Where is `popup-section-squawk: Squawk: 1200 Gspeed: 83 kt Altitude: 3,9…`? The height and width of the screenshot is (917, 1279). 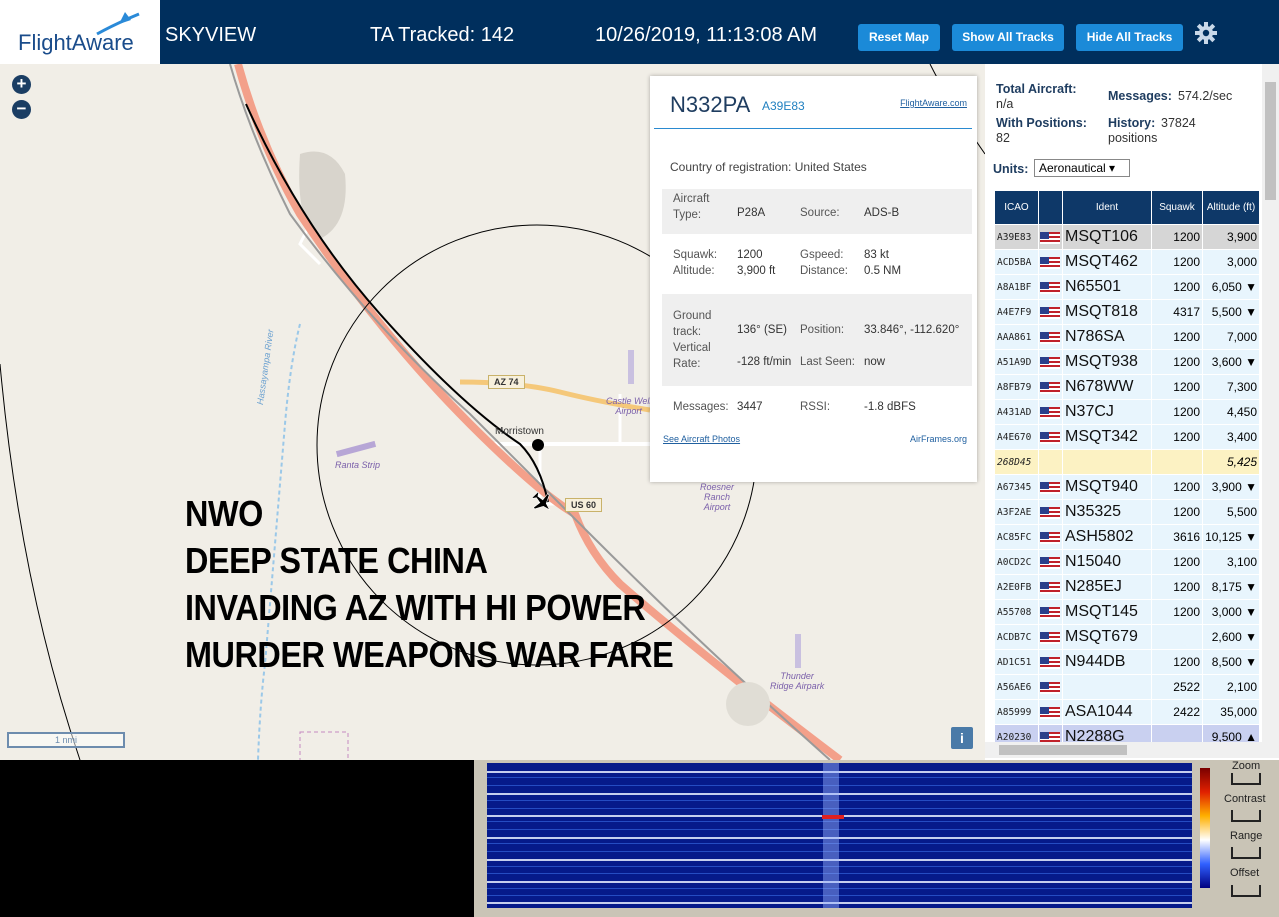
popup-section-squawk: Squawk: 1200 Gspeed: 83 kt Altitude: 3,9… is located at coordinates (817, 266).